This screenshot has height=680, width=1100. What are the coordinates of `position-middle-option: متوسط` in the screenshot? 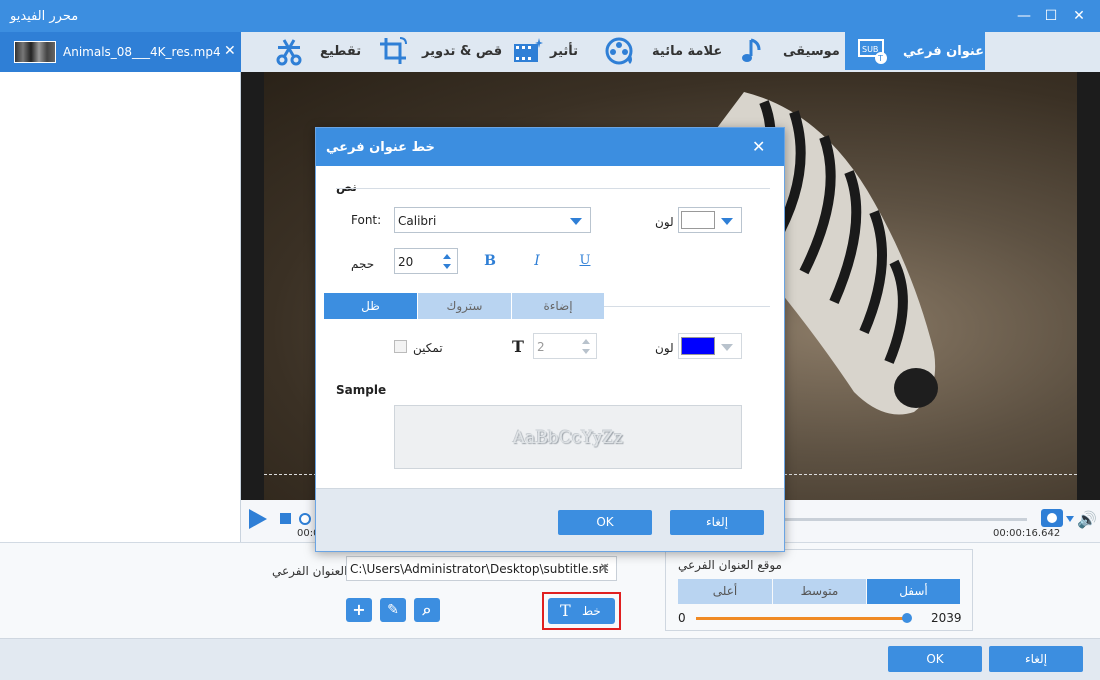 It's located at (819, 591).